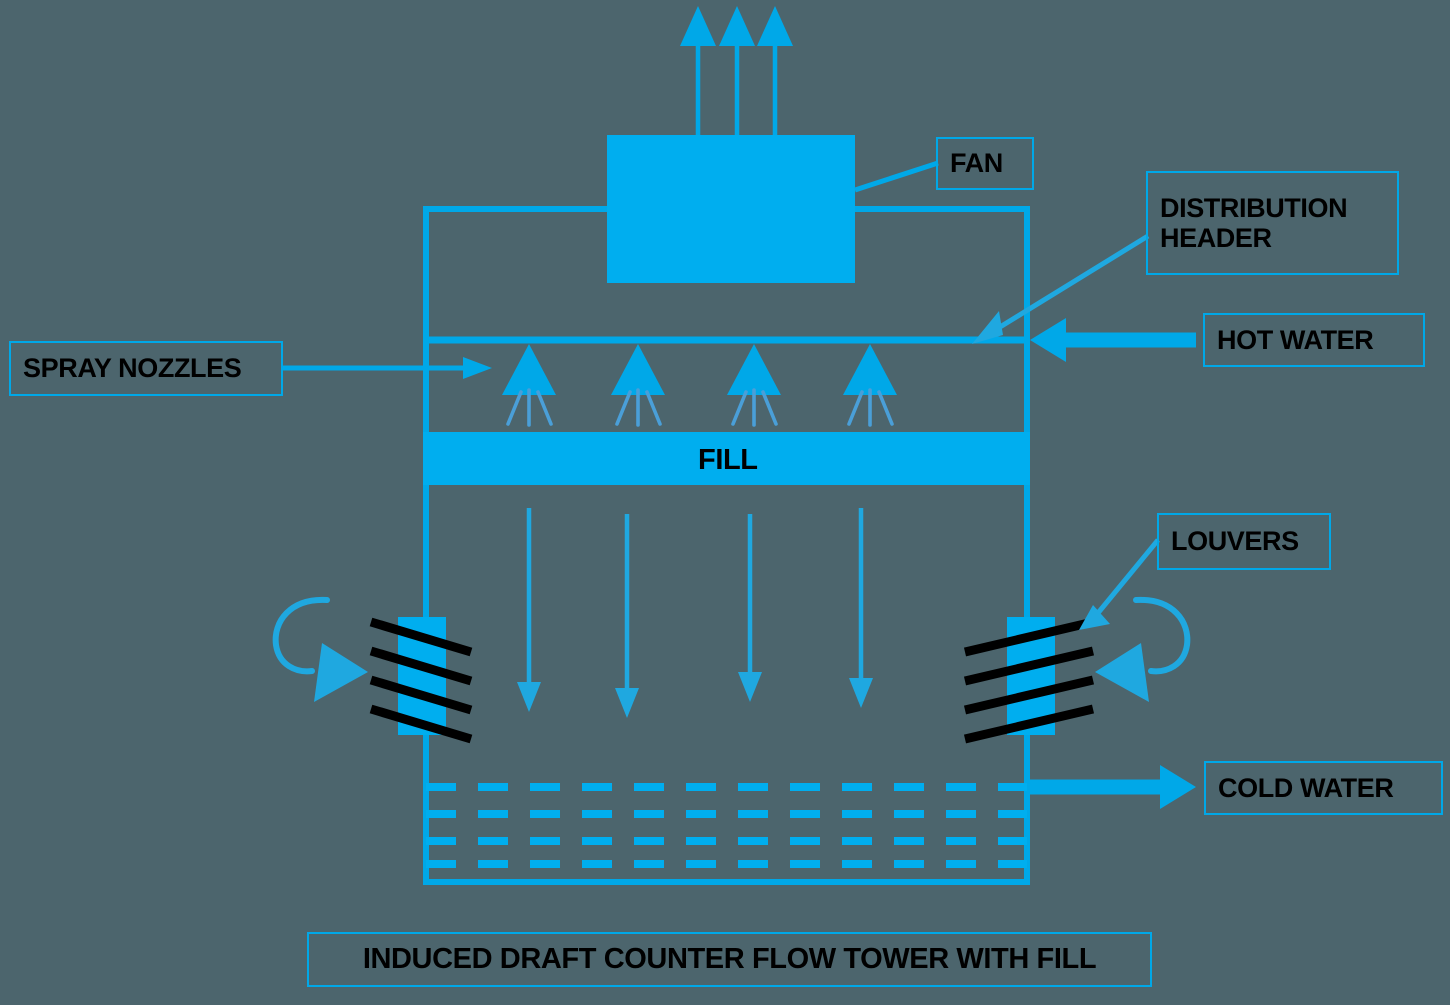 The image size is (1450, 1005). Describe the element at coordinates (1029, 680) in the screenshot. I see `louver-right` at that location.